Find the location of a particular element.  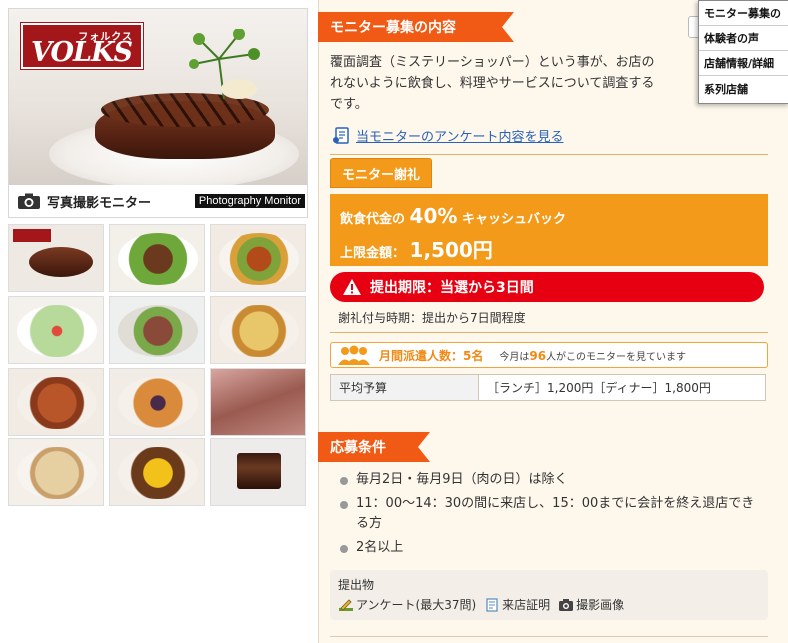

submission-photos: 撮影画像 is located at coordinates (591, 604).